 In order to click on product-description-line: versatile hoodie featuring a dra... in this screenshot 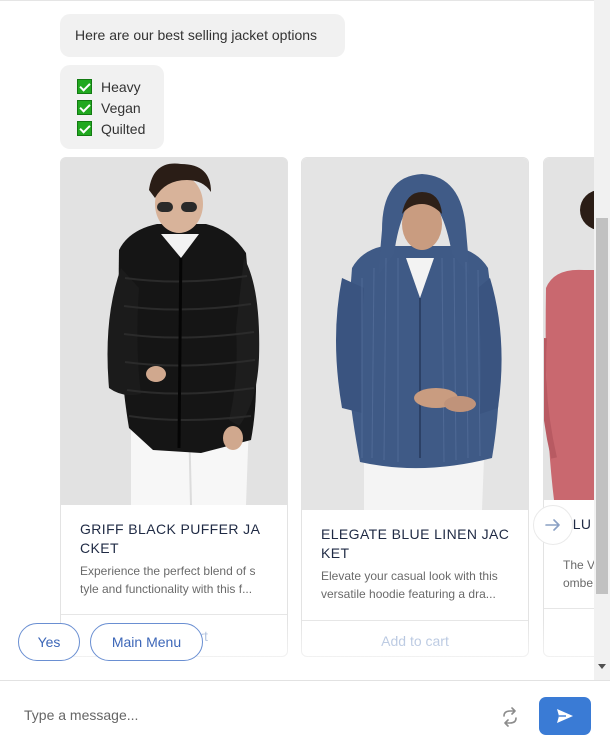, I will do `click(408, 594)`.